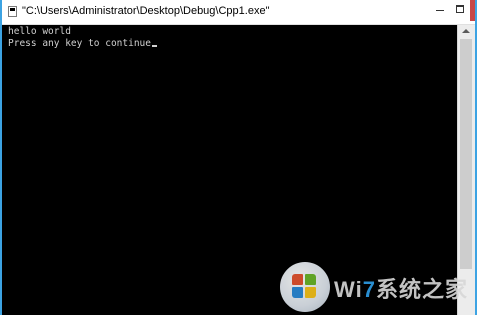 This screenshot has height=315, width=477. Describe the element at coordinates (466, 31) in the screenshot. I see `scroll-up-arrow-icon` at that location.